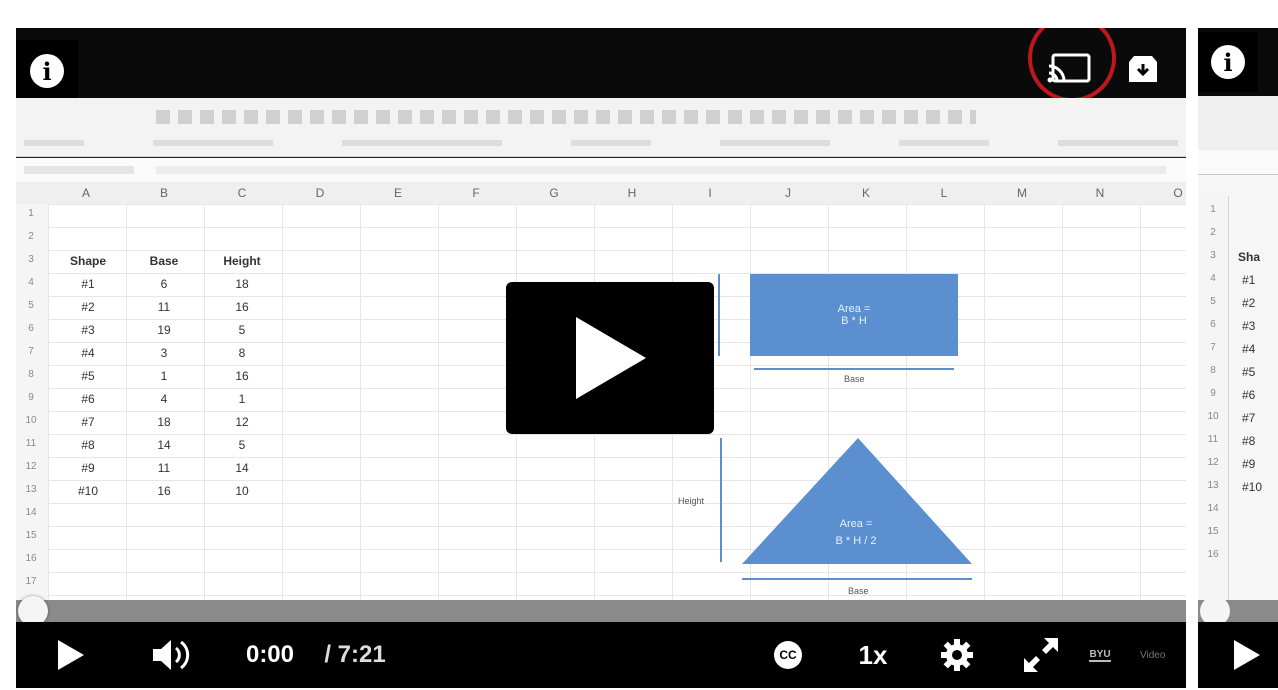 The image size is (1278, 690). Describe the element at coordinates (31, 581) in the screenshot. I see `row-header: 17` at that location.